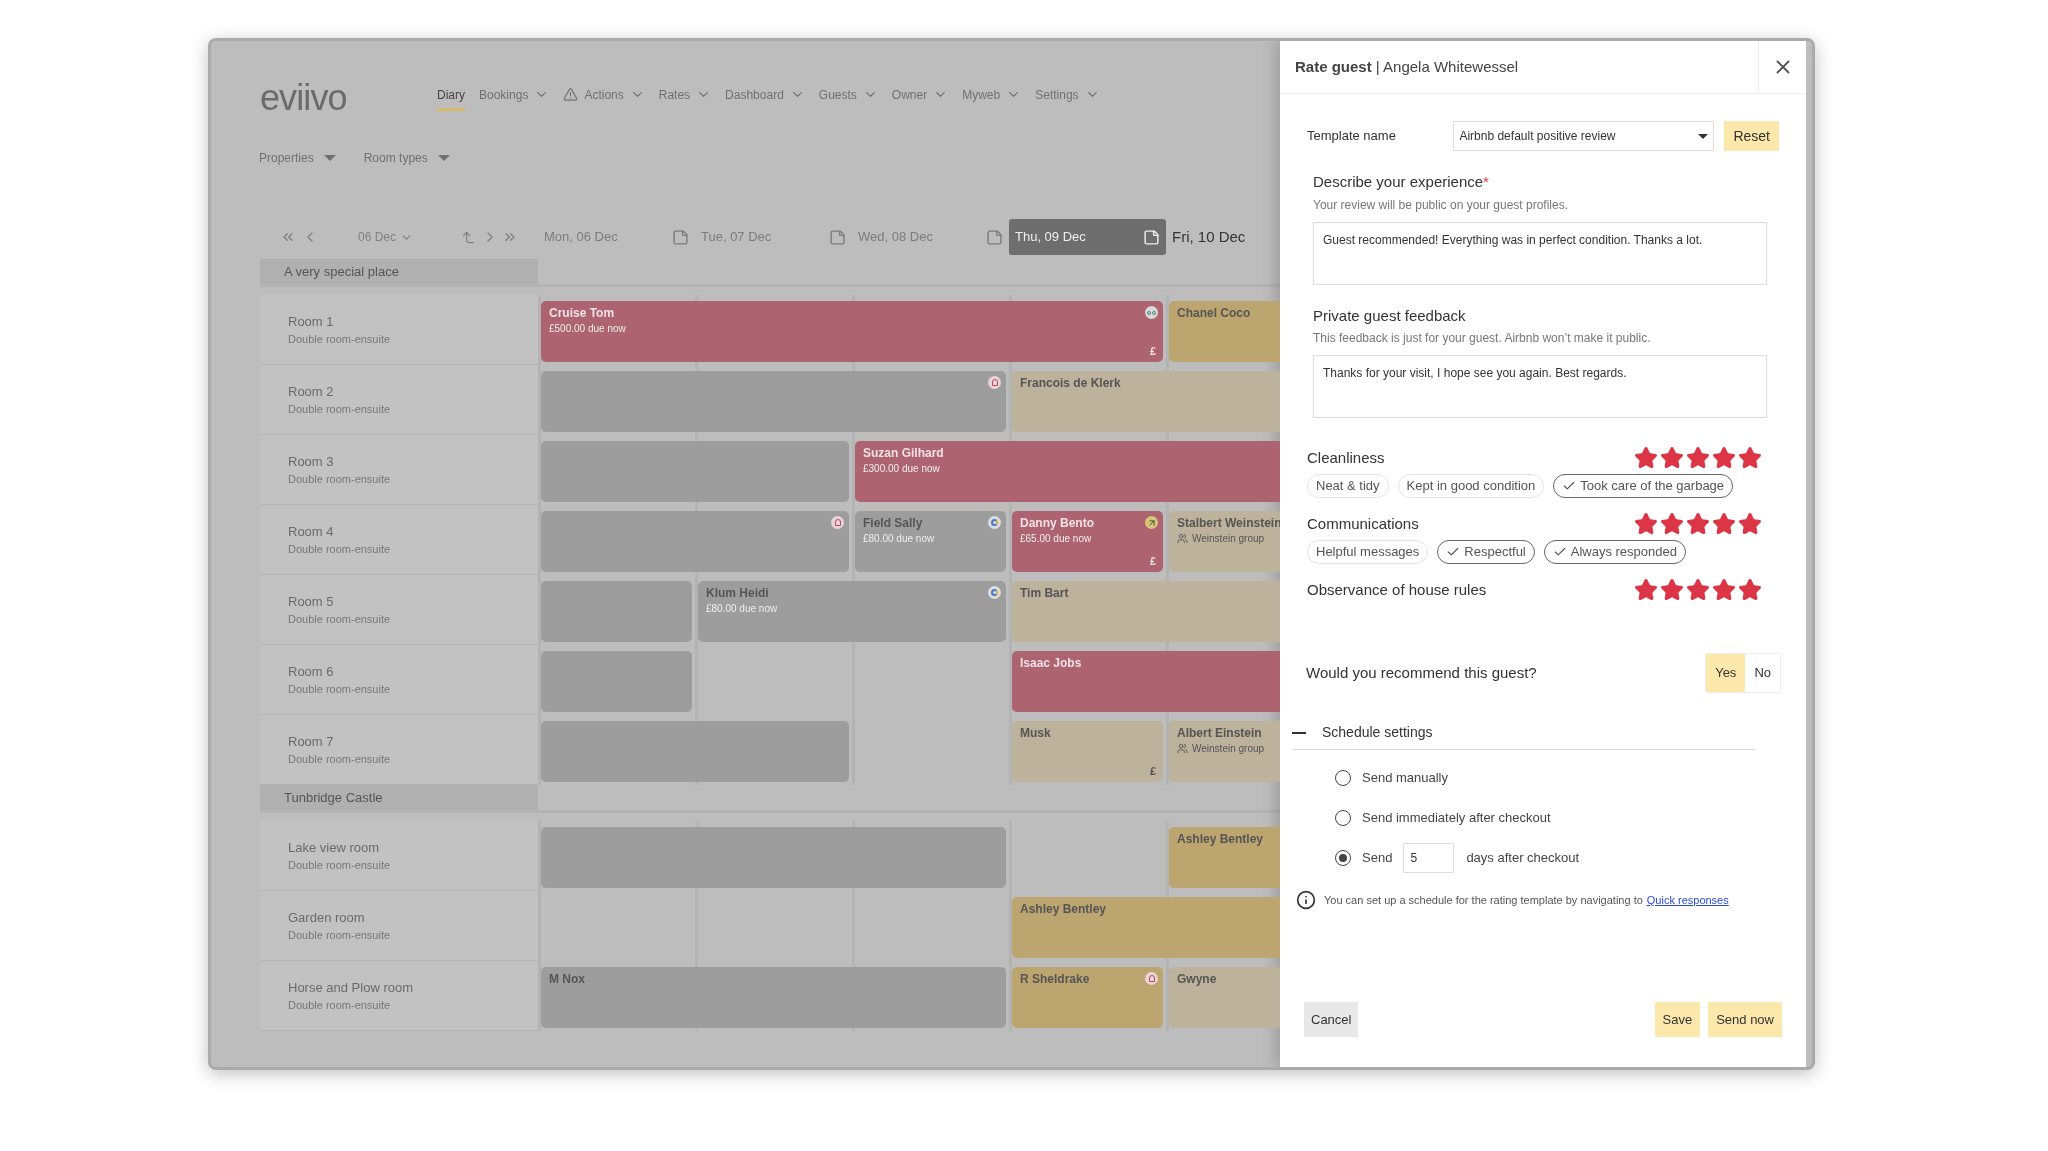 The height and width of the screenshot is (1151, 2048). What do you see at coordinates (765, 98) in the screenshot?
I see `nav-tab: Dashboard` at bounding box center [765, 98].